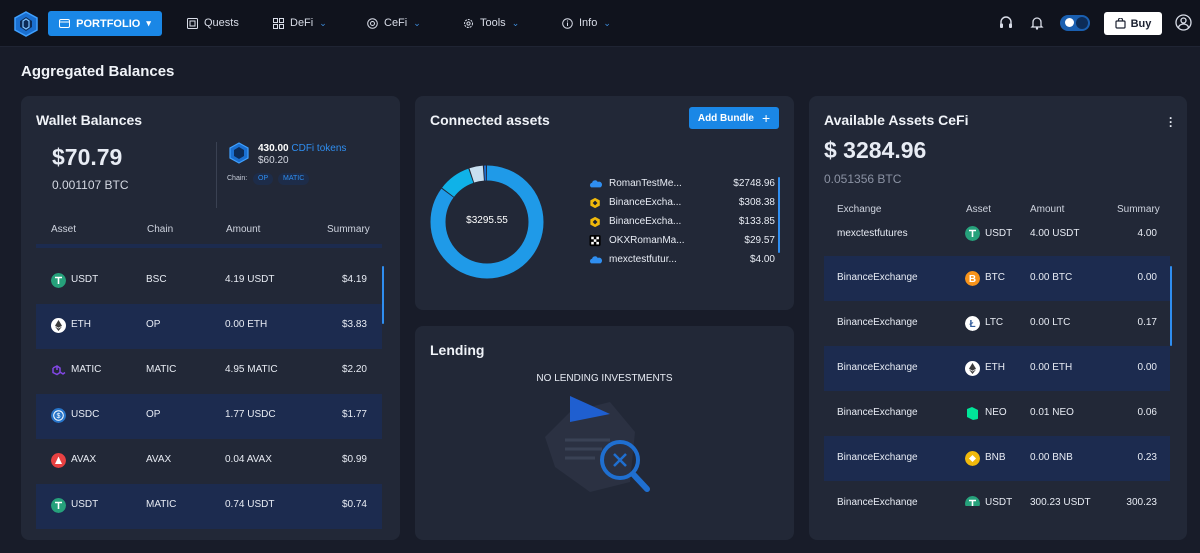 The width and height of the screenshot is (1200, 553). I want to click on theme-toggle, so click(1075, 23).